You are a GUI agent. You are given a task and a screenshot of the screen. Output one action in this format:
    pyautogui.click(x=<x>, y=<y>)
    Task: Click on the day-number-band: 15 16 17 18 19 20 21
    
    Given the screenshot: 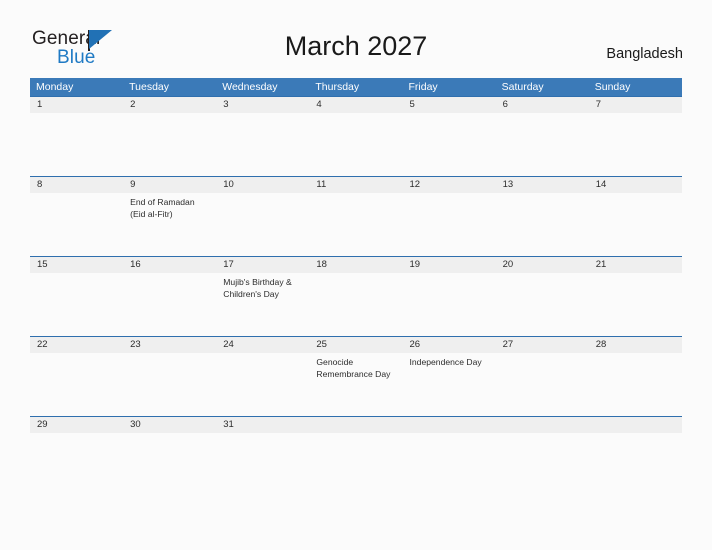 What is the action you would take?
    pyautogui.click(x=356, y=265)
    